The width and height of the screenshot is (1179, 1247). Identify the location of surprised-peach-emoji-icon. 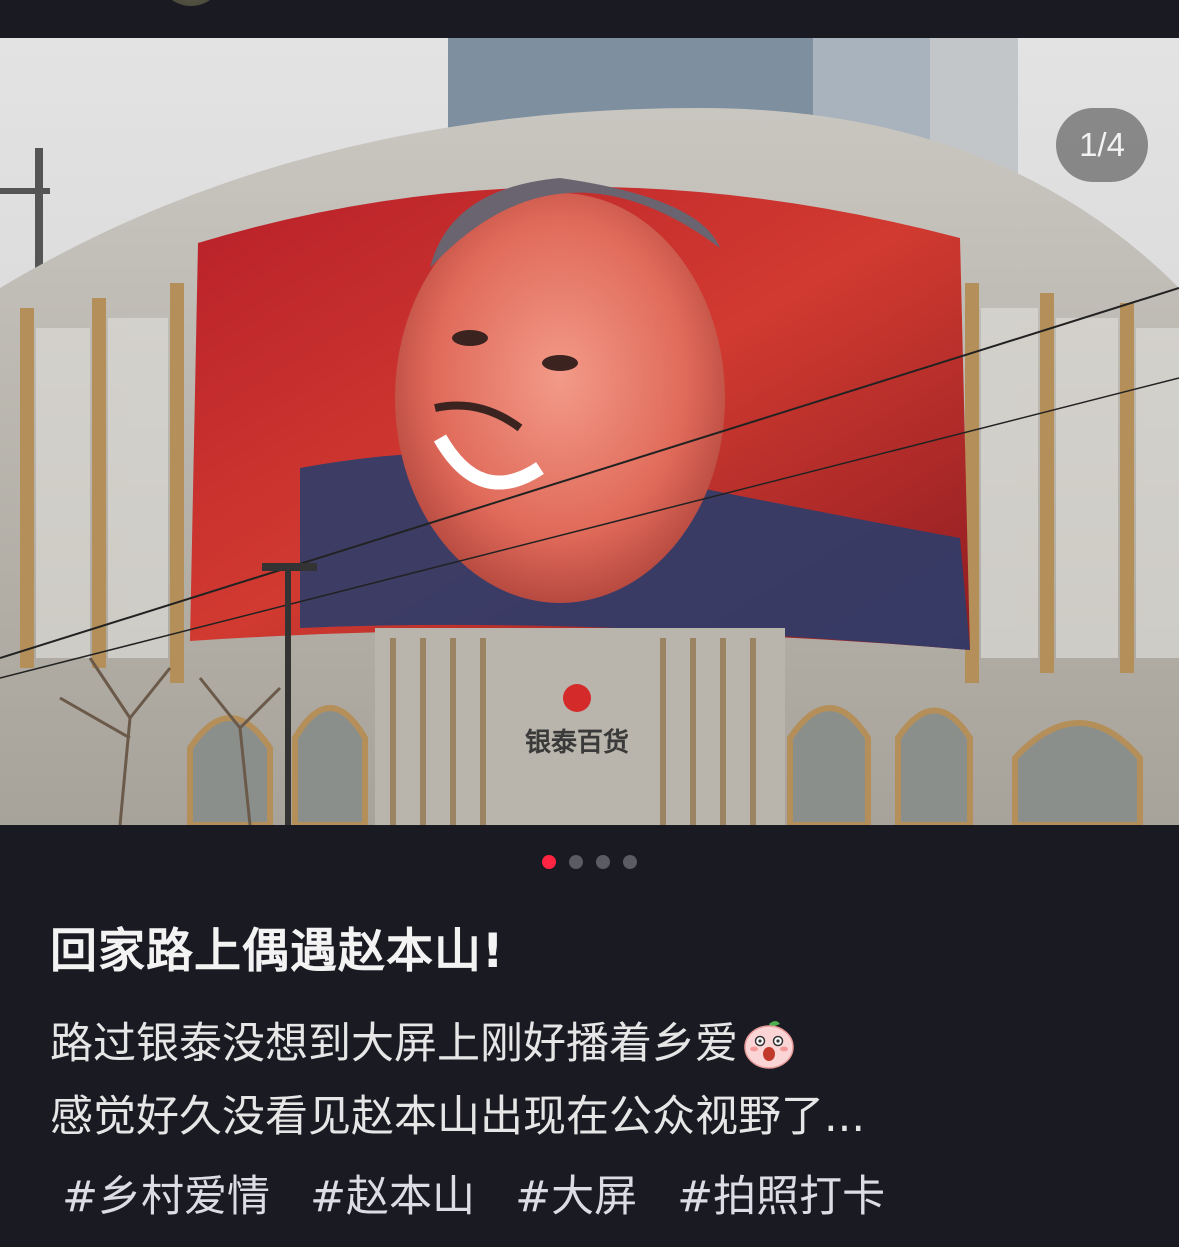
(769, 1044).